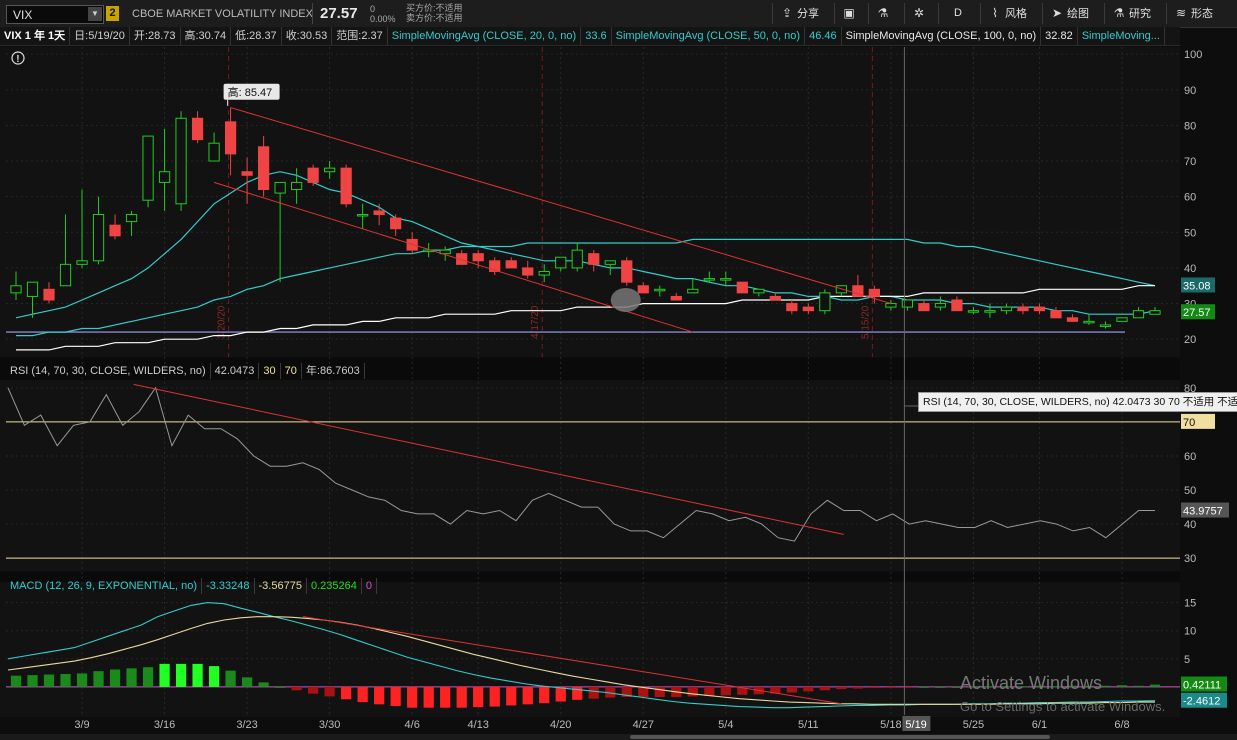  What do you see at coordinates (206, 36) in the screenshot?
I see `high-value: 高:30.74` at bounding box center [206, 36].